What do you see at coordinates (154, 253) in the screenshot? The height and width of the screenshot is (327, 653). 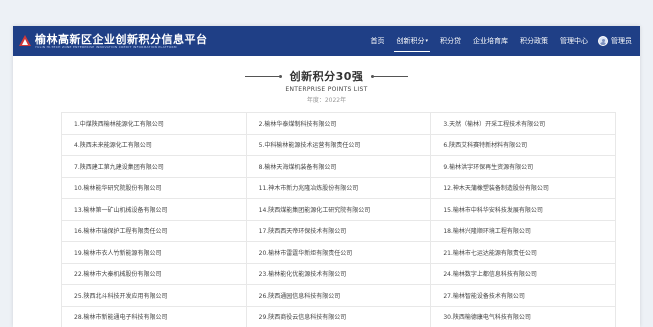 I see `company-cell: 19.榆林市衣人竹新能源有限公司` at bounding box center [154, 253].